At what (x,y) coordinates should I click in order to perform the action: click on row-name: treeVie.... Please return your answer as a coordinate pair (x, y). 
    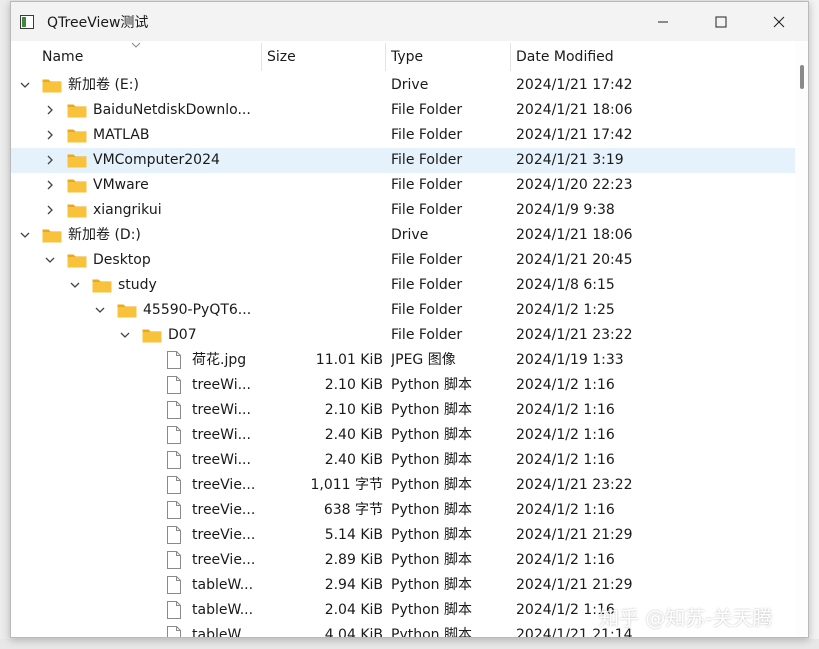
    Looking at the image, I should click on (224, 535).